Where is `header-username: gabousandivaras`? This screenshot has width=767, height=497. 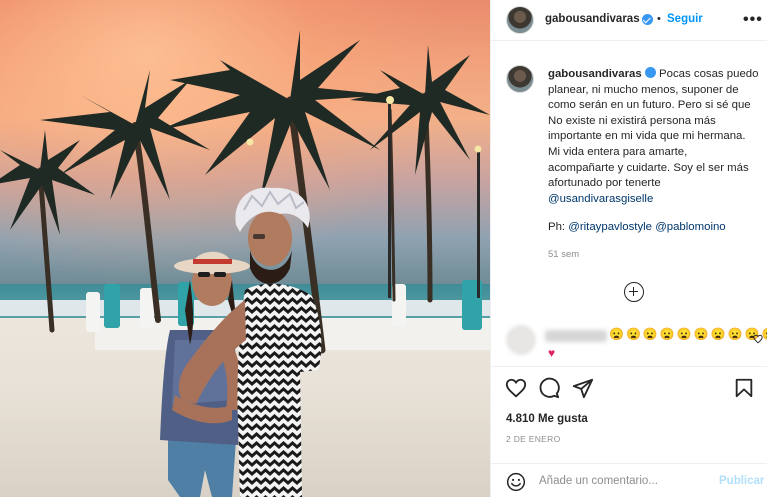
header-username: gabousandivaras is located at coordinates (592, 19).